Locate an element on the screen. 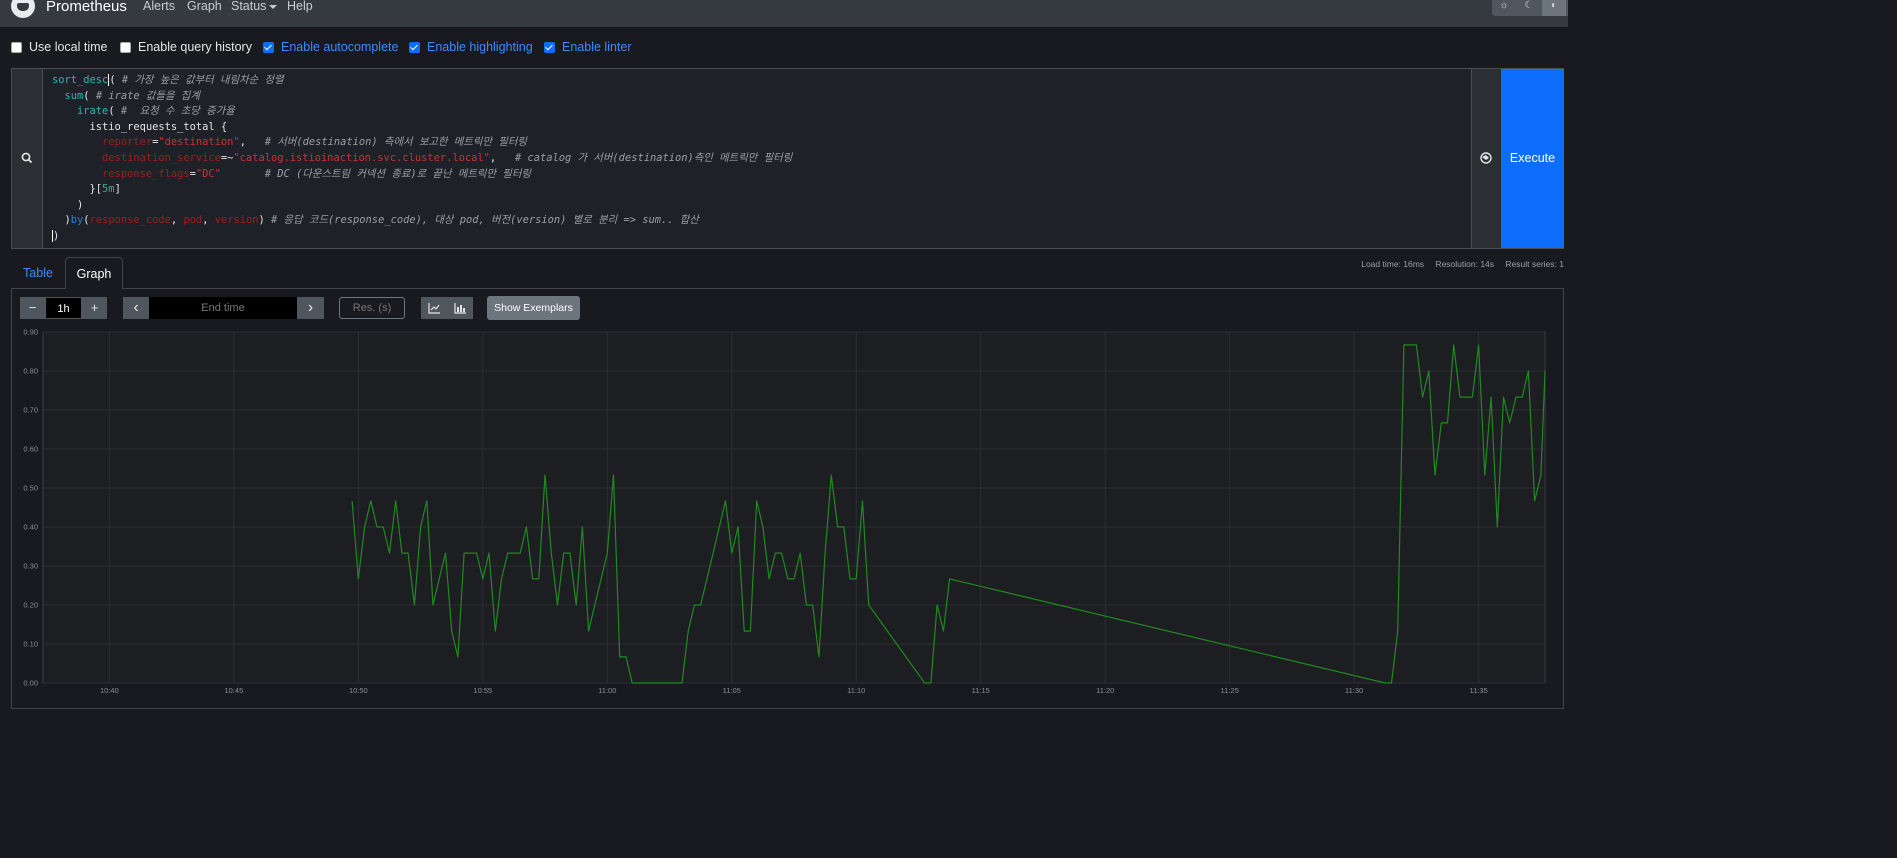  y-tick-label: 0.90 is located at coordinates (30, 332).